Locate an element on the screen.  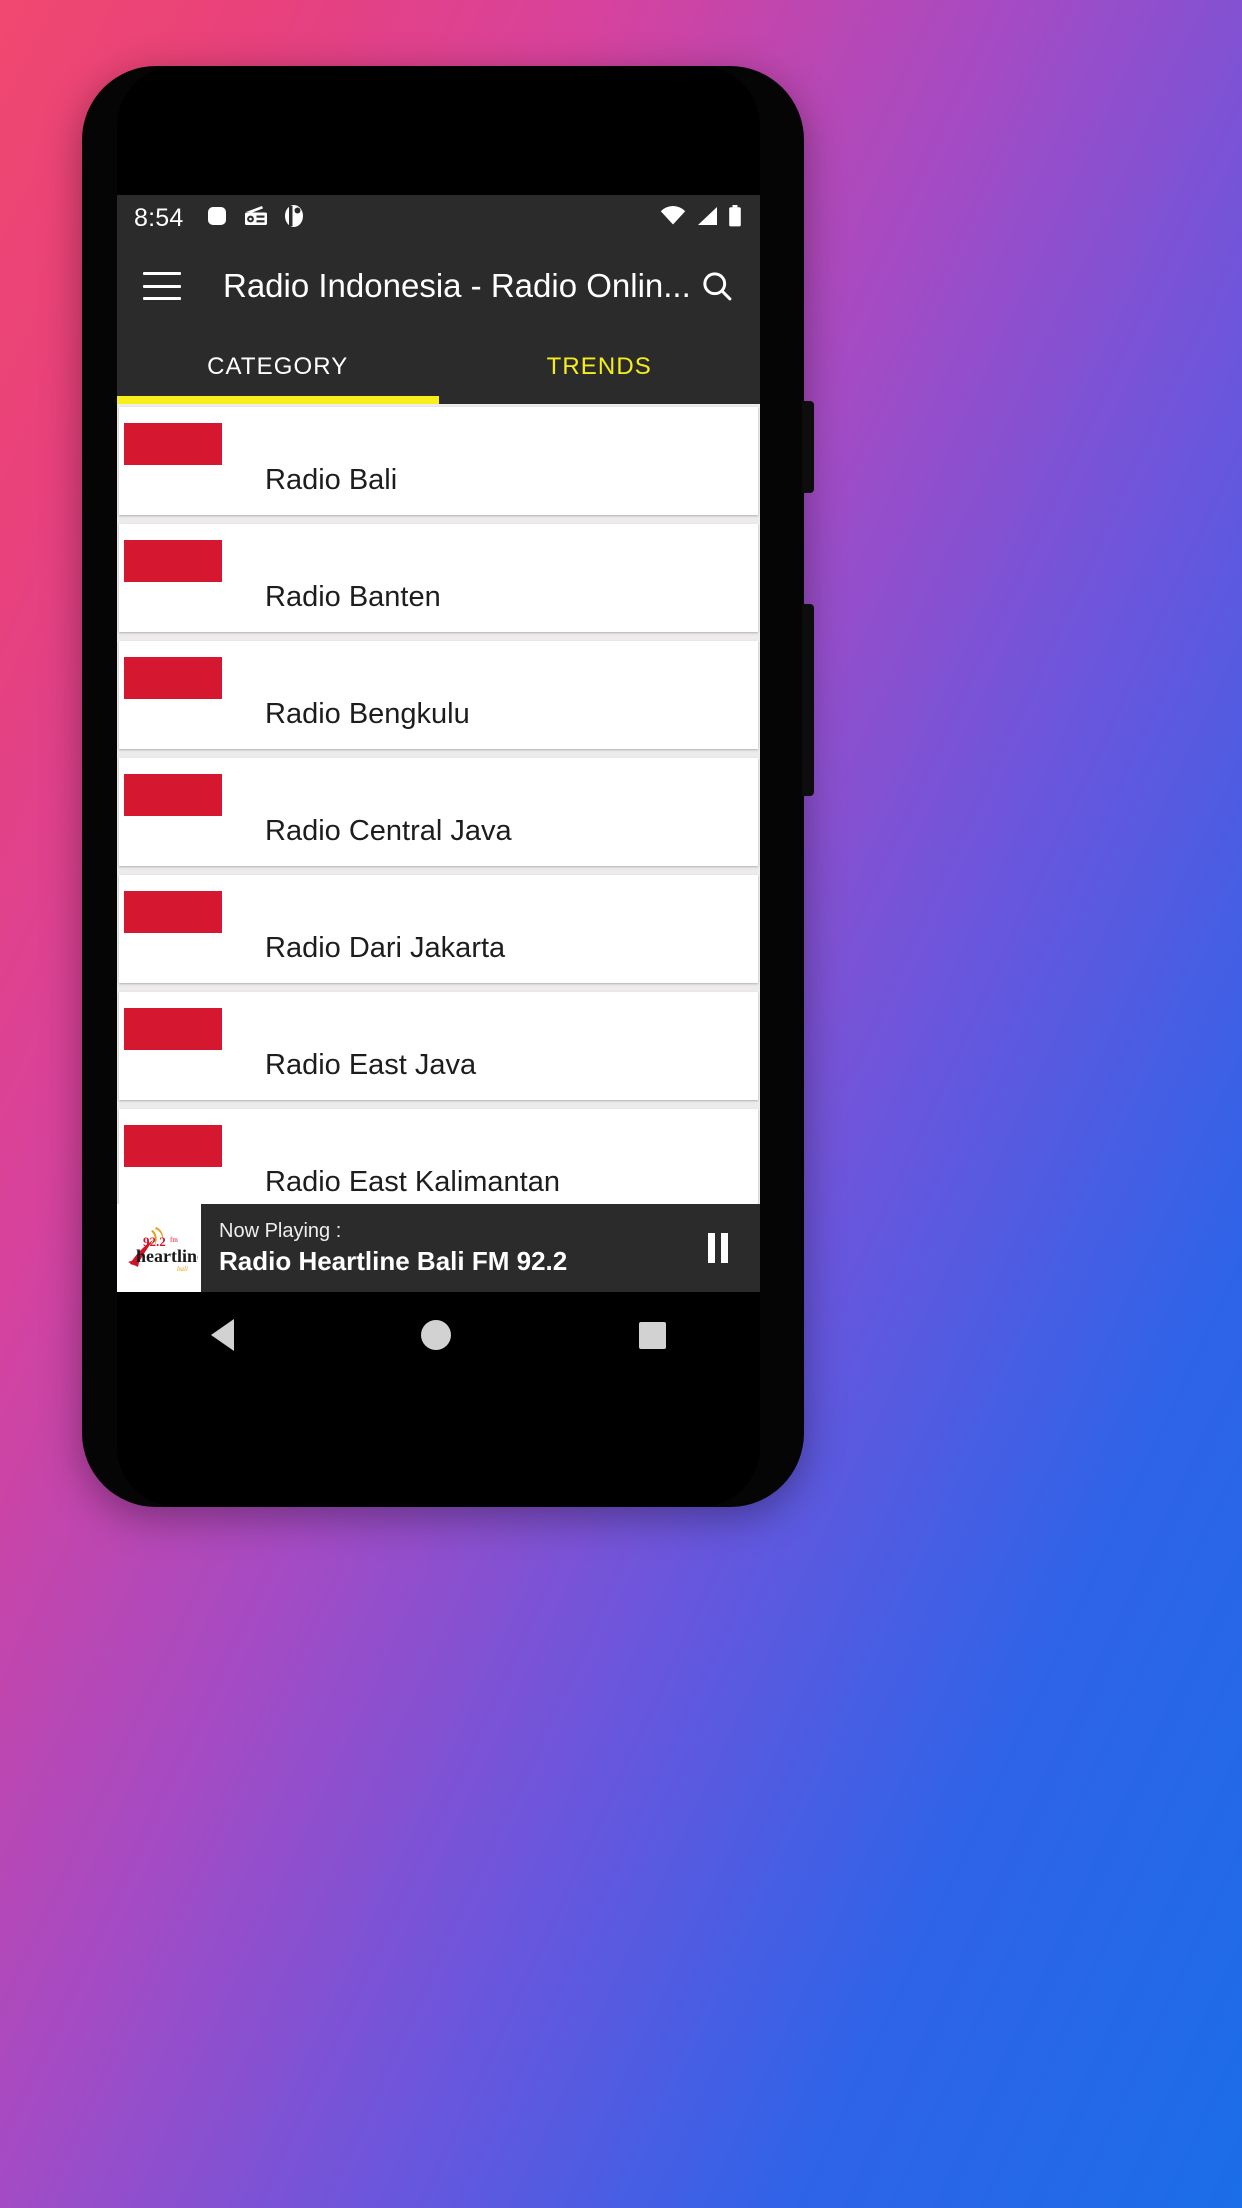
system-navigation-bar is located at coordinates (438, 1335).